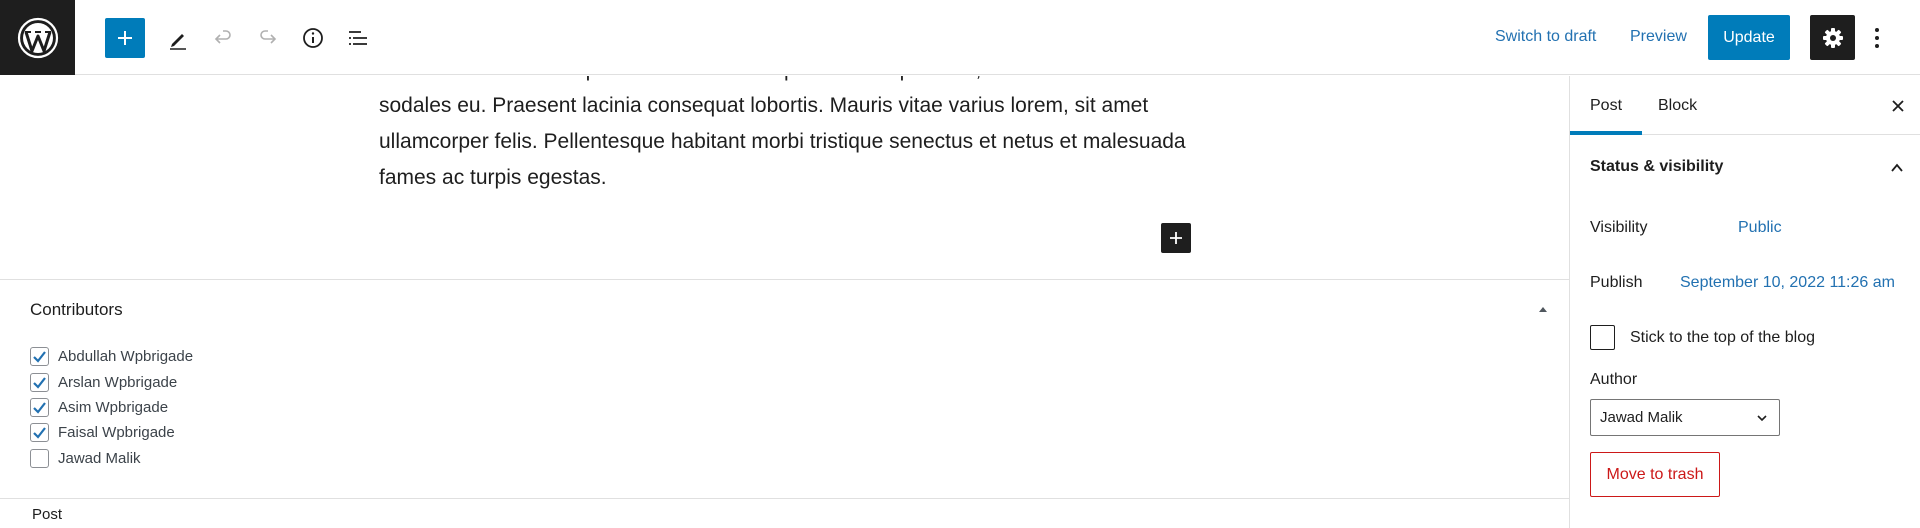 The width and height of the screenshot is (1920, 528). What do you see at coordinates (1658, 37) in the screenshot?
I see `preview-button: Preview` at bounding box center [1658, 37].